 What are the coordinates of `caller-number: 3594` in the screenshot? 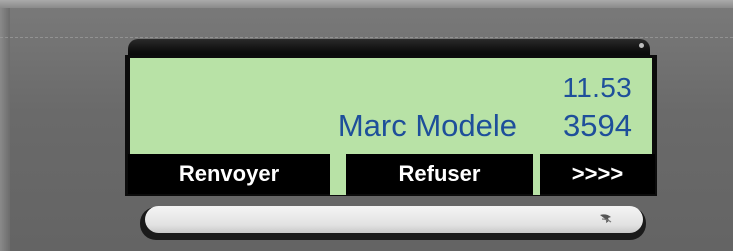 It's located at (597, 125).